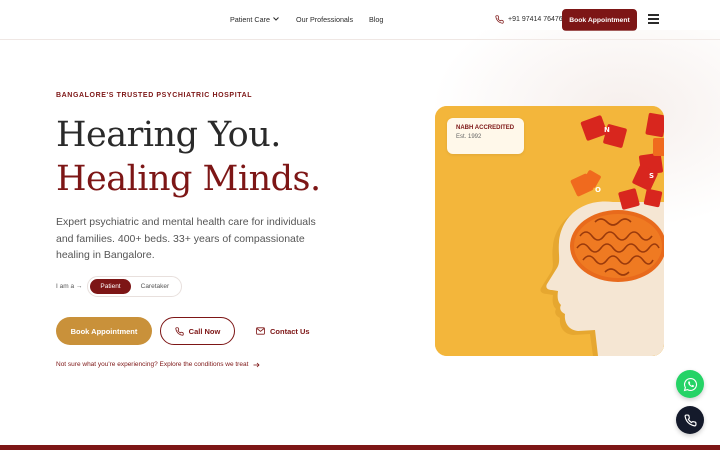  I want to click on section-divider-bar, so click(360, 447).